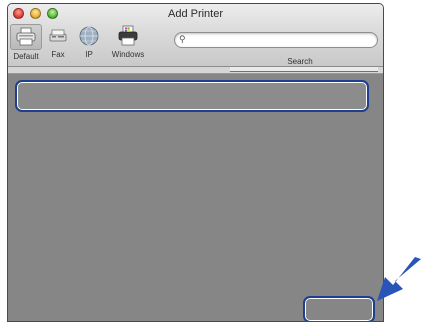 The image size is (423, 322). What do you see at coordinates (281, 40) in the screenshot?
I see `search-input` at bounding box center [281, 40].